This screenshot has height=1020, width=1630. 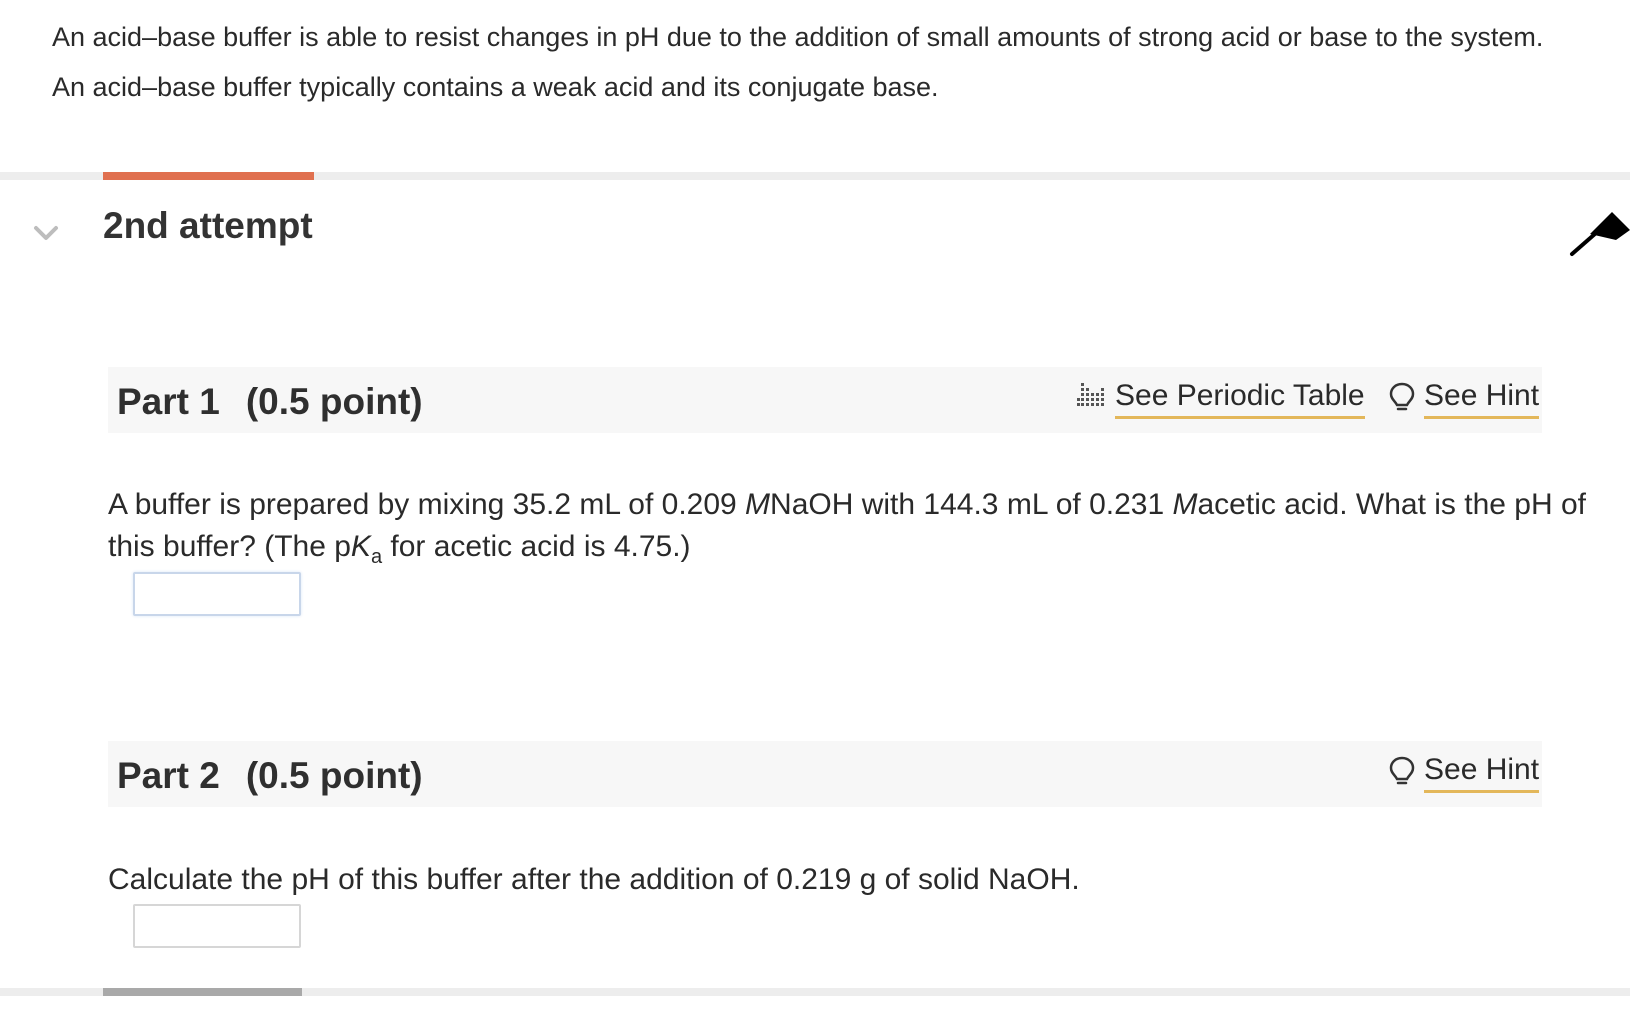 What do you see at coordinates (1599, 233) in the screenshot?
I see `pin-icon` at bounding box center [1599, 233].